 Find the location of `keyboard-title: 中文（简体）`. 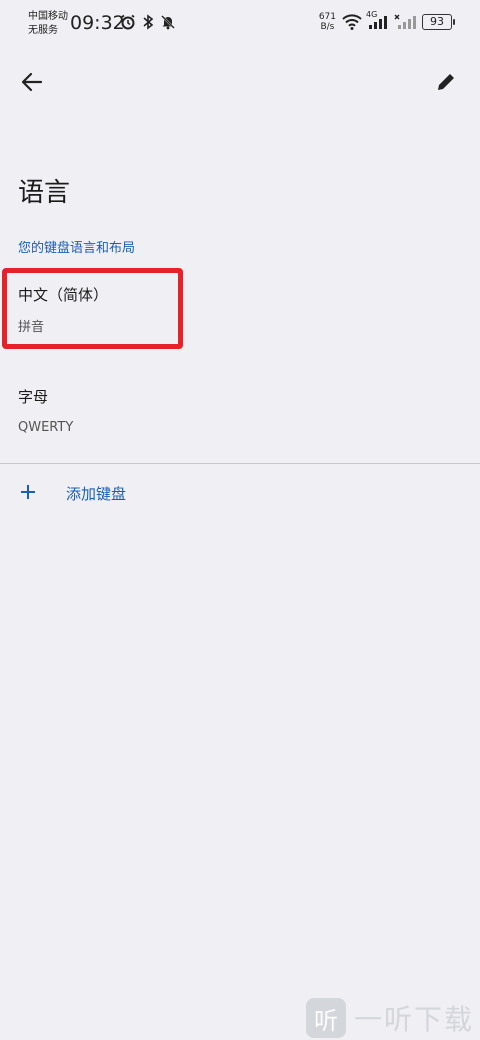

keyboard-title: 中文（简体） is located at coordinates (63, 295).